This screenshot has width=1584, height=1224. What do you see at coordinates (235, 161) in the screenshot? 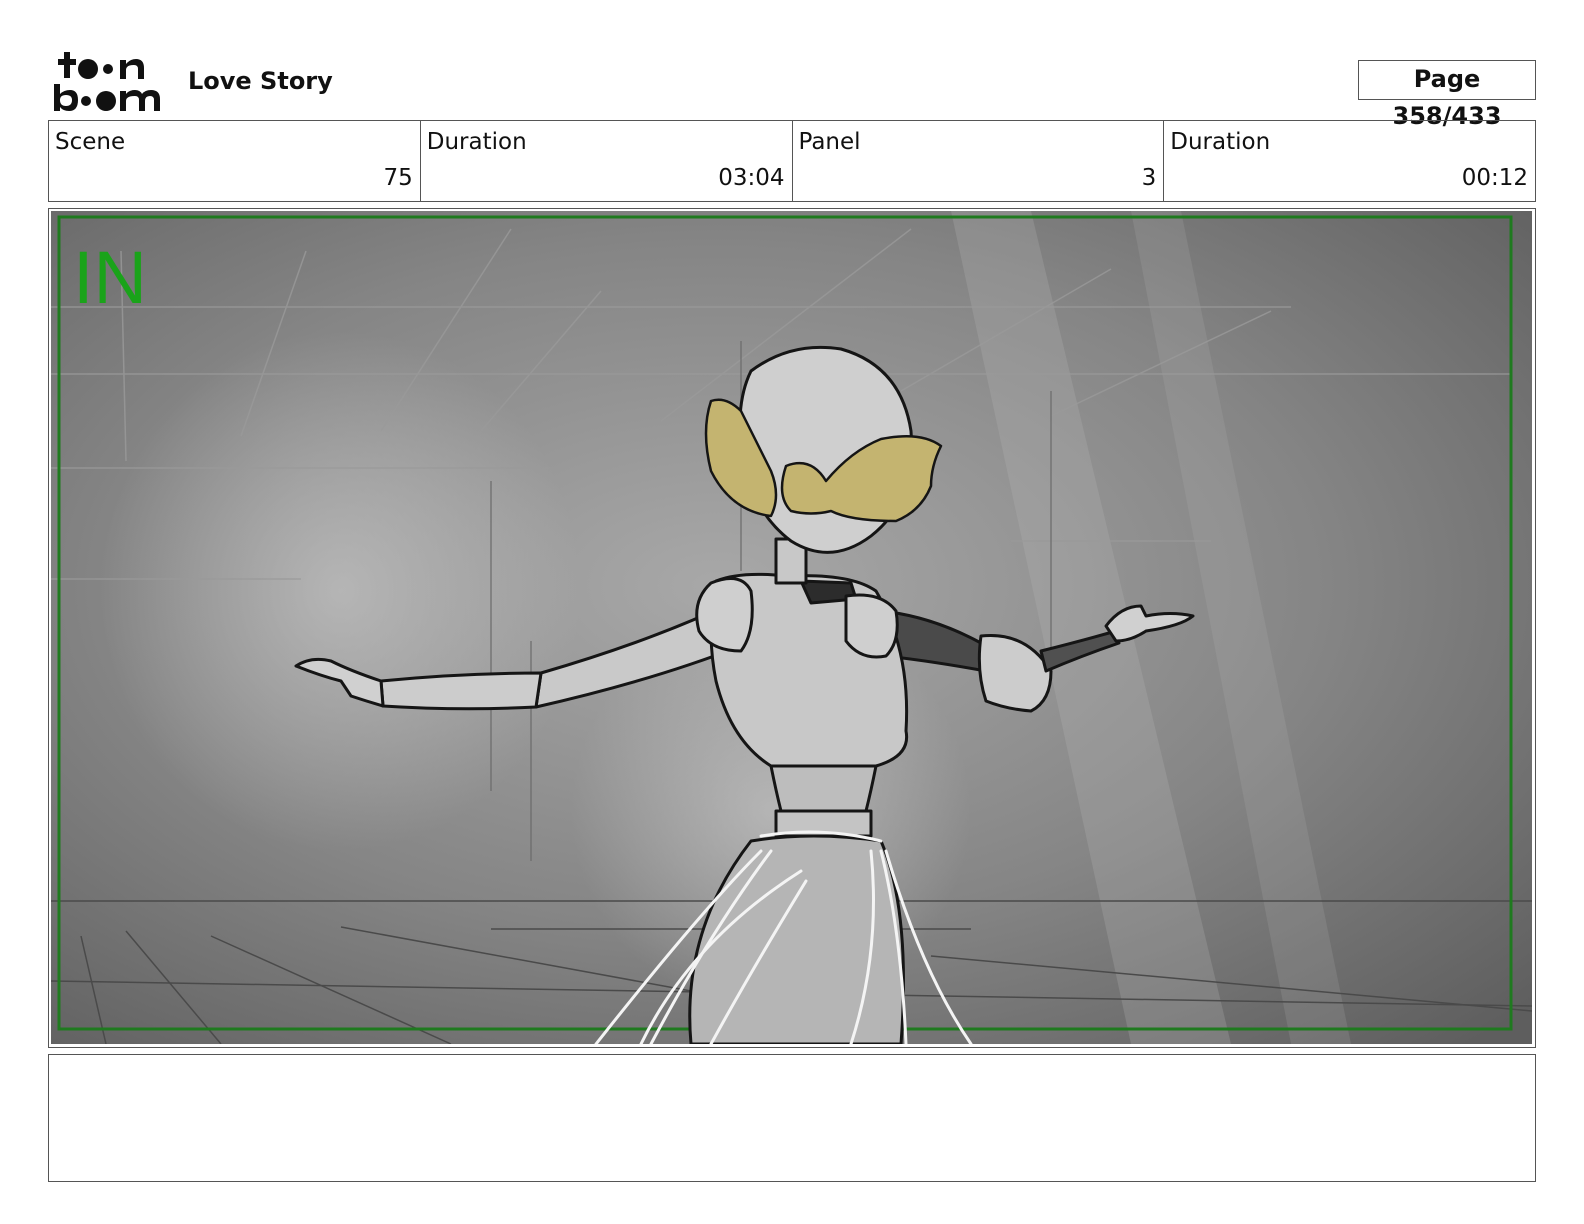
I see `scene-cell: Scene 75` at bounding box center [235, 161].